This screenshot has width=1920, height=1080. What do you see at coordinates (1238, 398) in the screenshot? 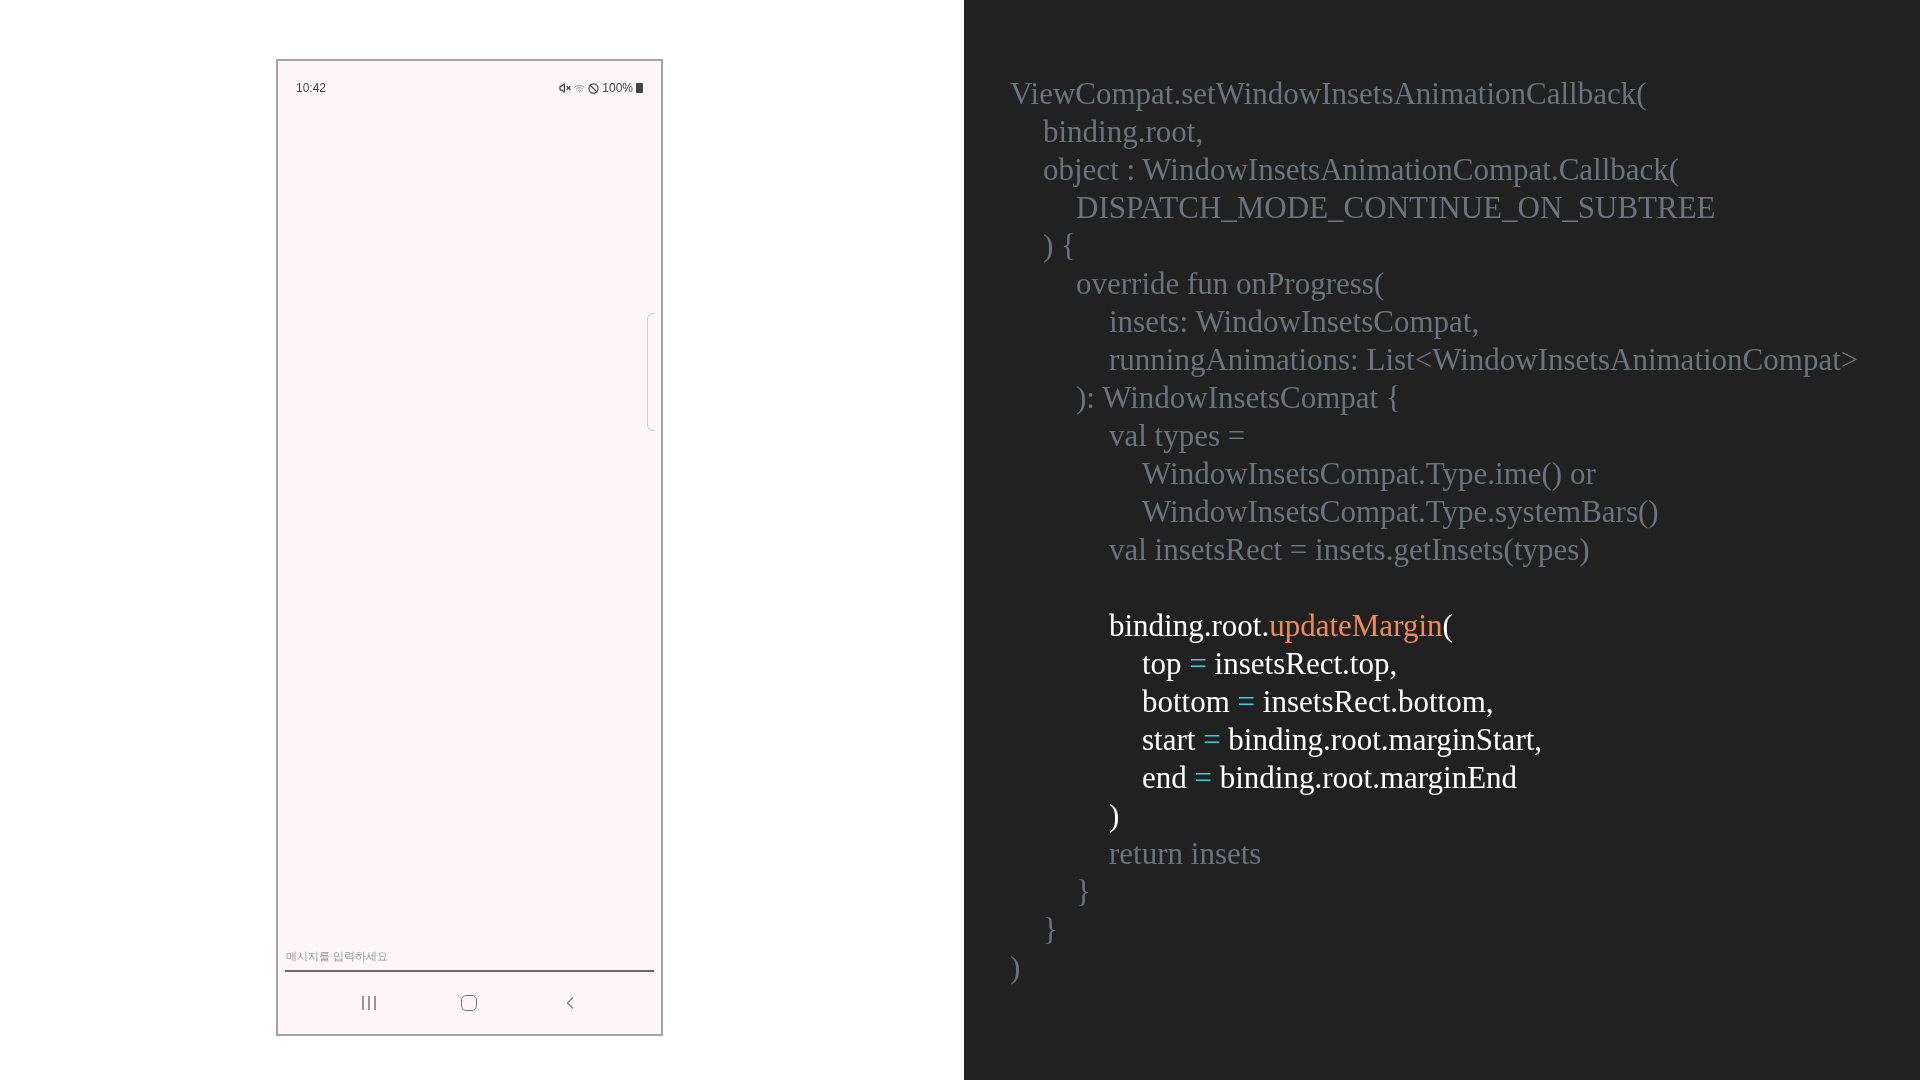
I see `code-line: ): WindowInsetsCompat {` at bounding box center [1238, 398].